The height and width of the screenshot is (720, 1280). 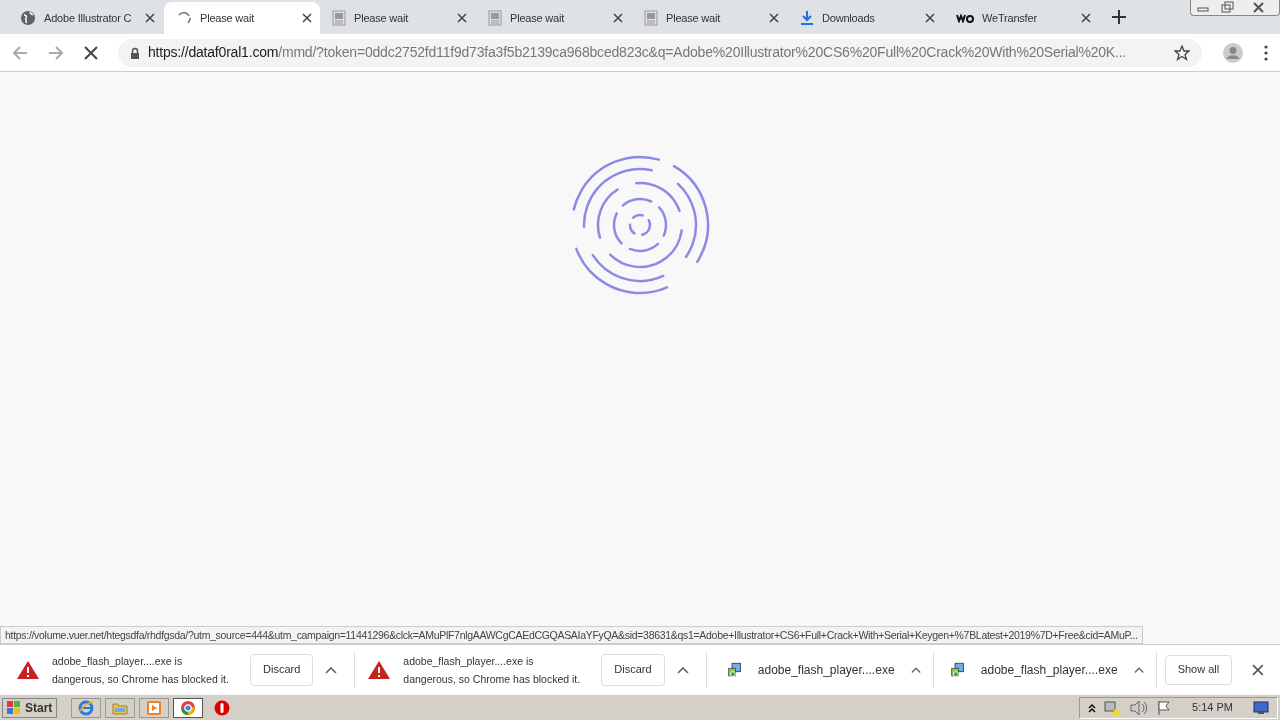 I want to click on browser-tab: Downloads, so click(x=866, y=18).